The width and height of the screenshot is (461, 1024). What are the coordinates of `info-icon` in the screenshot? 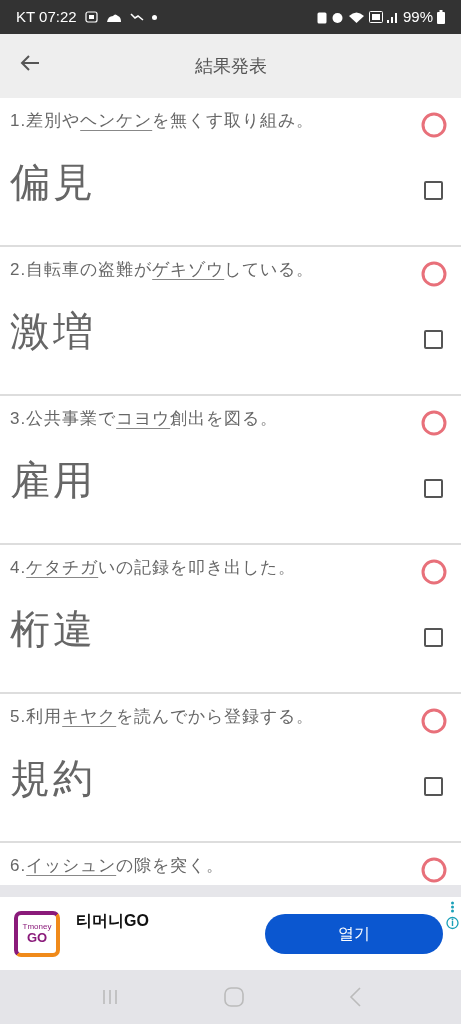 It's located at (452, 916).